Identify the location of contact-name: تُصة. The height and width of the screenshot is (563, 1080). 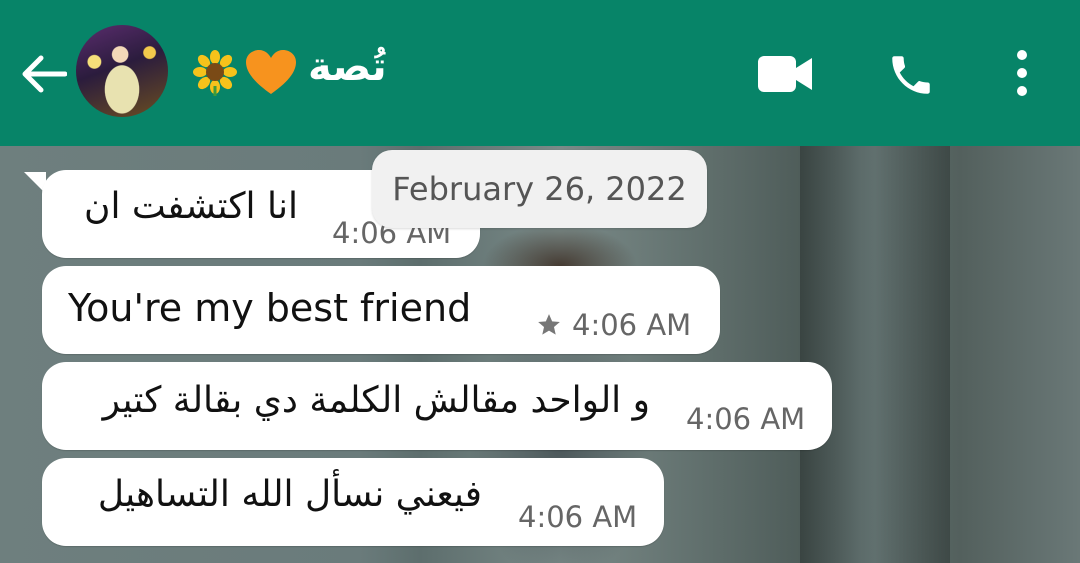
(347, 67).